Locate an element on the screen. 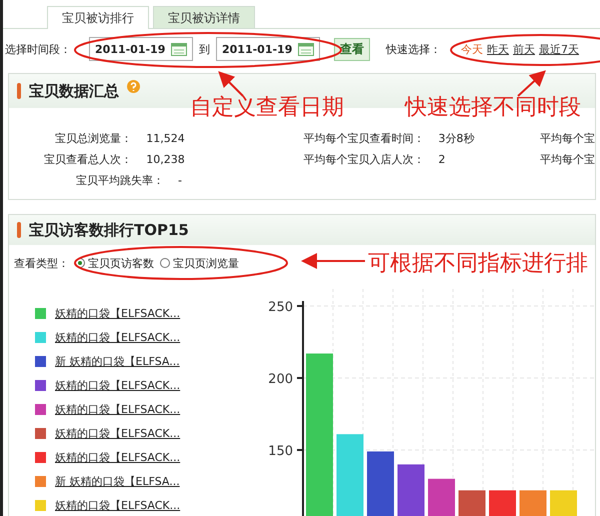  quick-select-label: 快速选择： is located at coordinates (413, 49).